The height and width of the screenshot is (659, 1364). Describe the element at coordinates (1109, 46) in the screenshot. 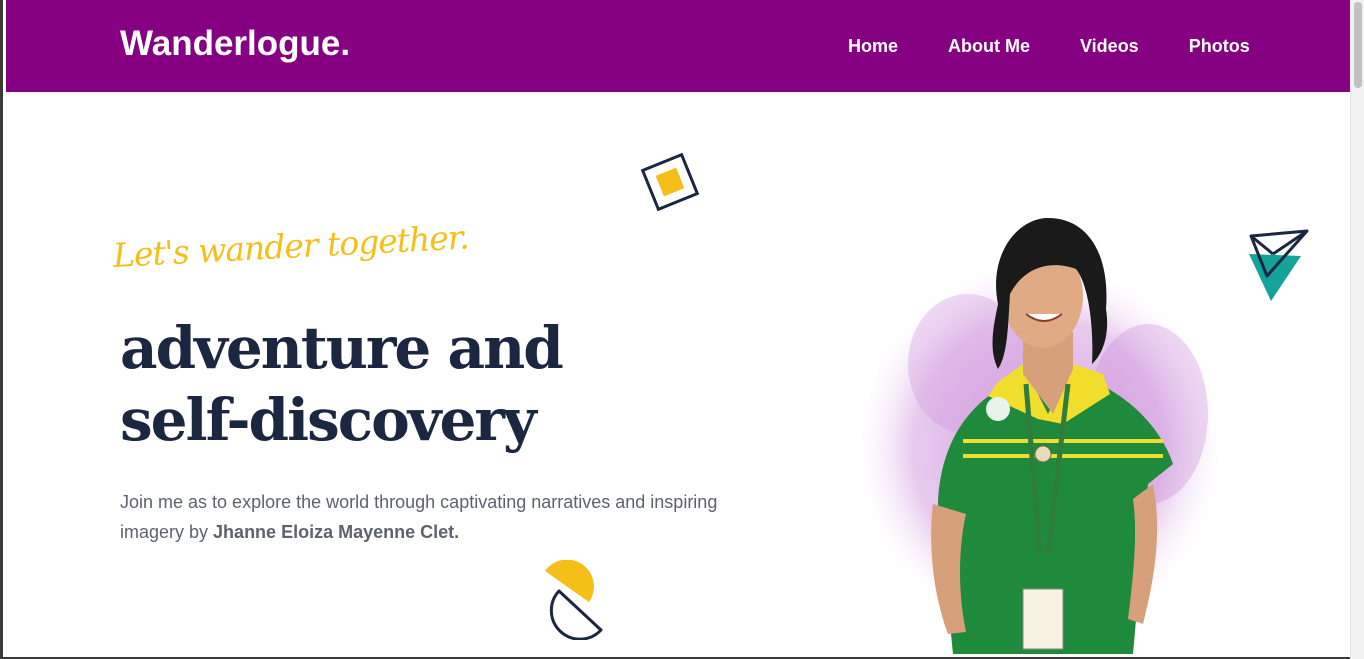

I see `nav-videos: Videos` at that location.